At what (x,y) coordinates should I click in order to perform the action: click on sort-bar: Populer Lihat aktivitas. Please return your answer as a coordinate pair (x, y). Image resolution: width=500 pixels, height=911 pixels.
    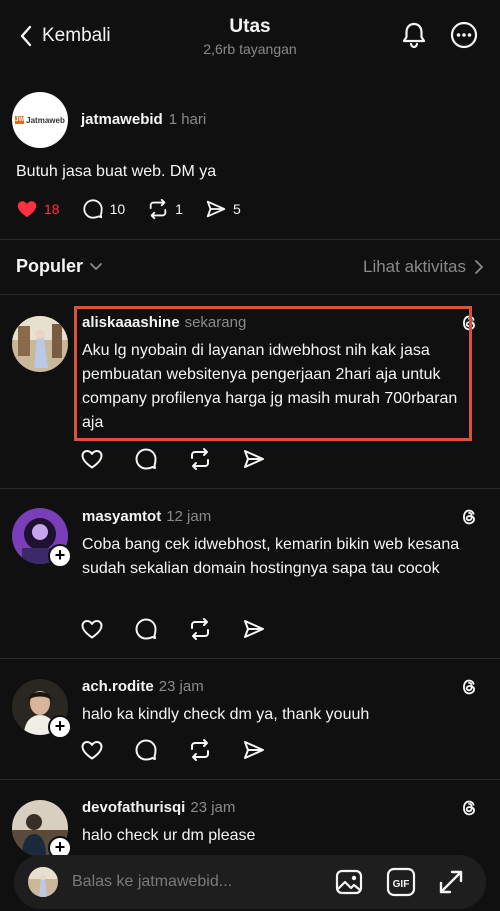
    Looking at the image, I should click on (250, 266).